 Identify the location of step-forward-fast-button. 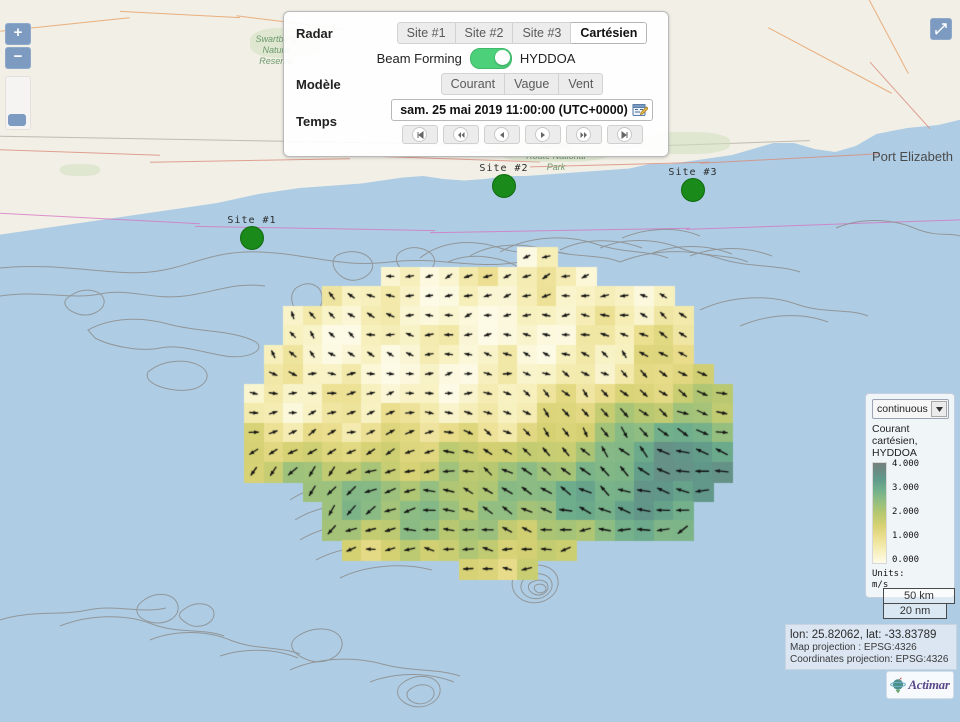
(583, 134).